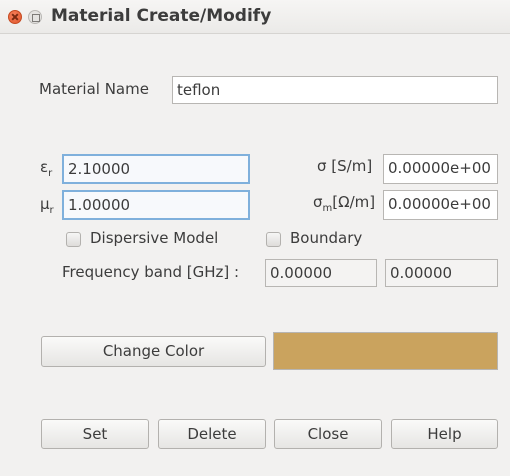 The height and width of the screenshot is (476, 510). What do you see at coordinates (385, 351) in the screenshot?
I see `color-swatch` at bounding box center [385, 351].